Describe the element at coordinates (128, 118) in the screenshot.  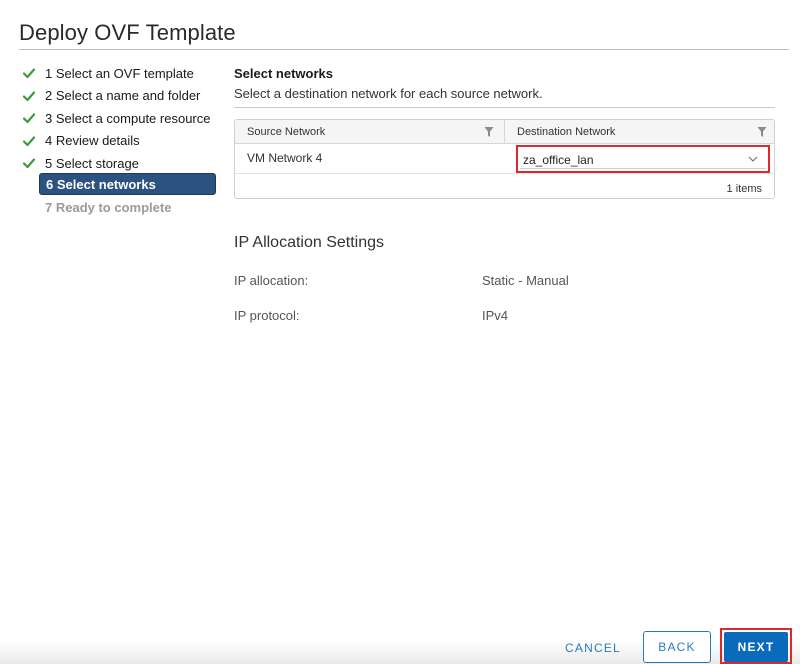
I see `step-label: 3 Select a compute resource` at that location.